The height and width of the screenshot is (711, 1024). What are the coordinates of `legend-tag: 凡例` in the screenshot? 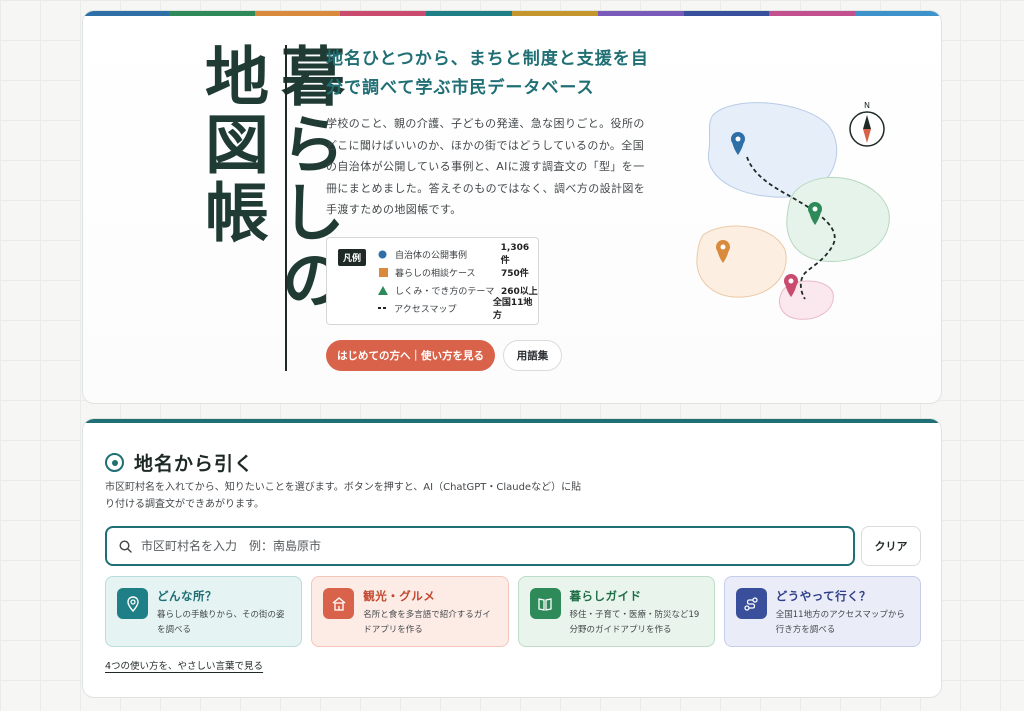 It's located at (352, 257).